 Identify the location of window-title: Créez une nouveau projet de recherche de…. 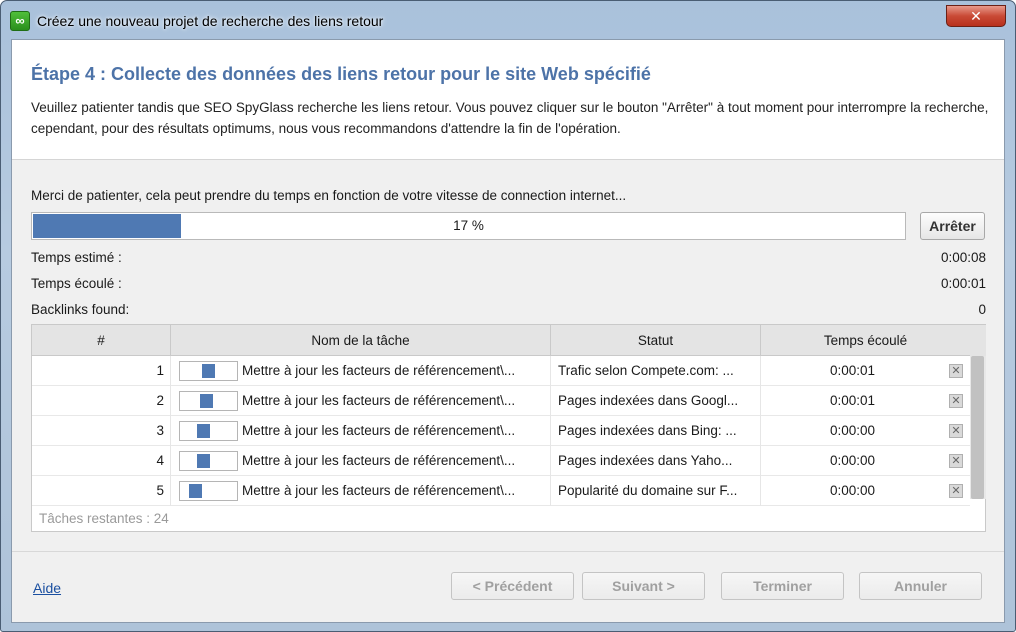
(210, 21).